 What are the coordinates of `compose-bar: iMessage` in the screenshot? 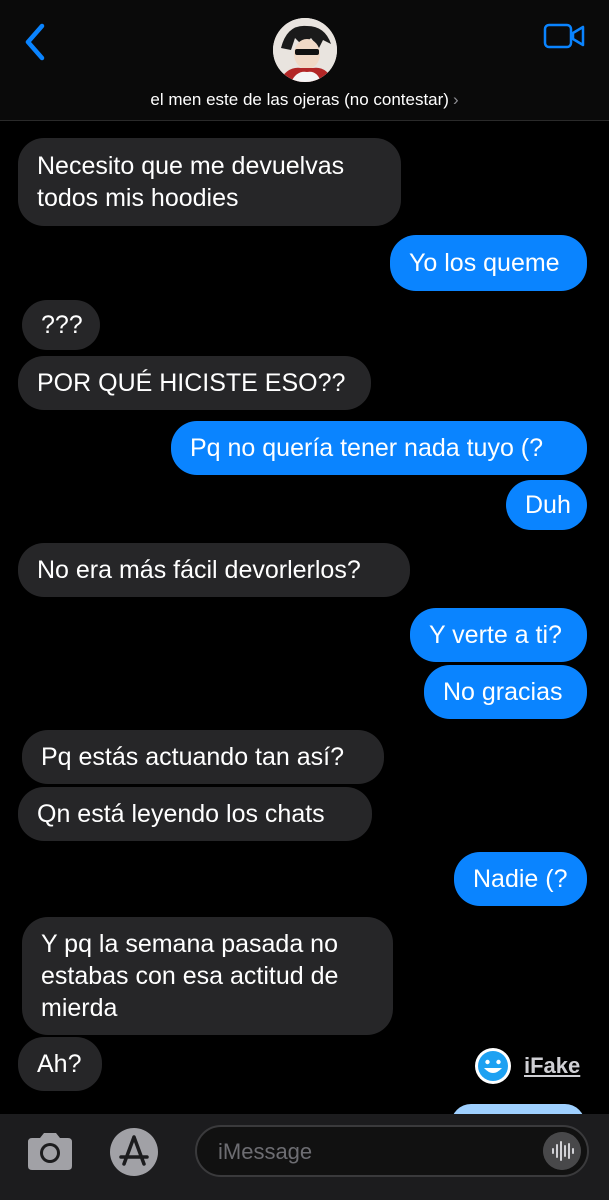 It's located at (304, 1157).